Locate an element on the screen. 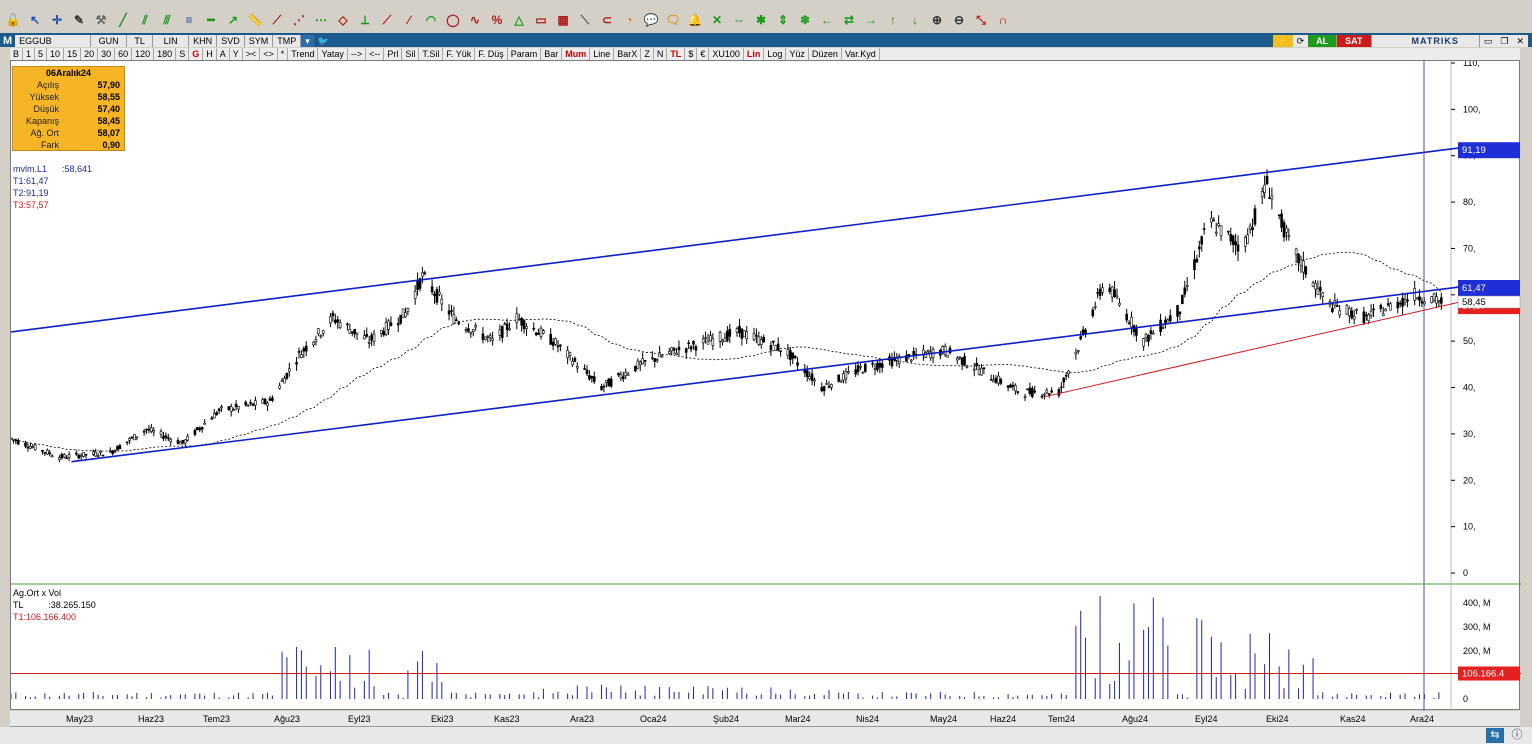 Image resolution: width=1532 pixels, height=744 pixels. twitter-icon: 🐦 is located at coordinates (323, 40).